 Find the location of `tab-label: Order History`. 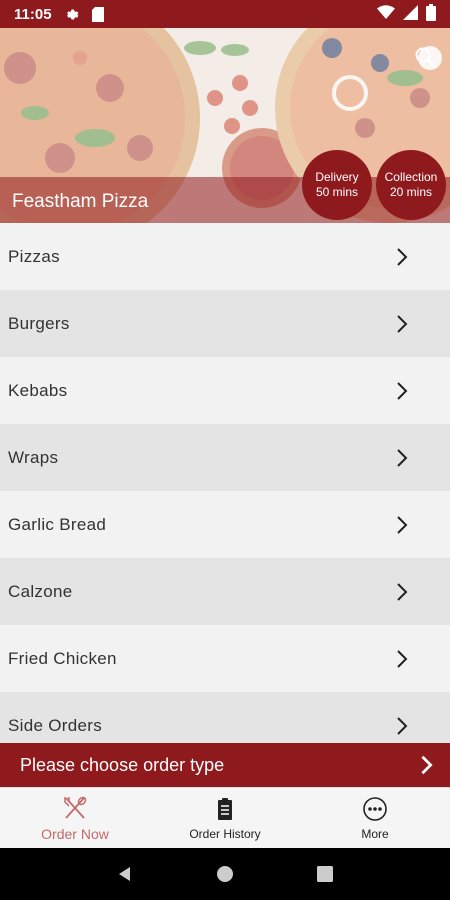

tab-label: Order History is located at coordinates (225, 834).